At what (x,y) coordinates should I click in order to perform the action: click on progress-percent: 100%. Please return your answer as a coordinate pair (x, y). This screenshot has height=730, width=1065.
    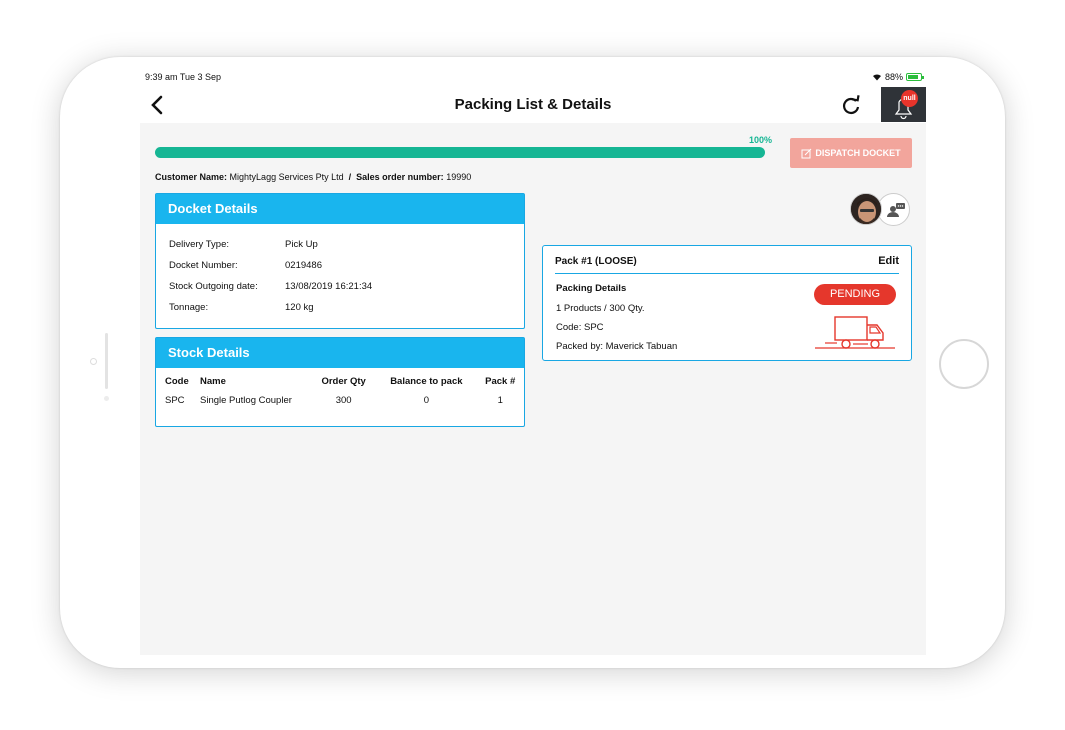
    Looking at the image, I should click on (761, 140).